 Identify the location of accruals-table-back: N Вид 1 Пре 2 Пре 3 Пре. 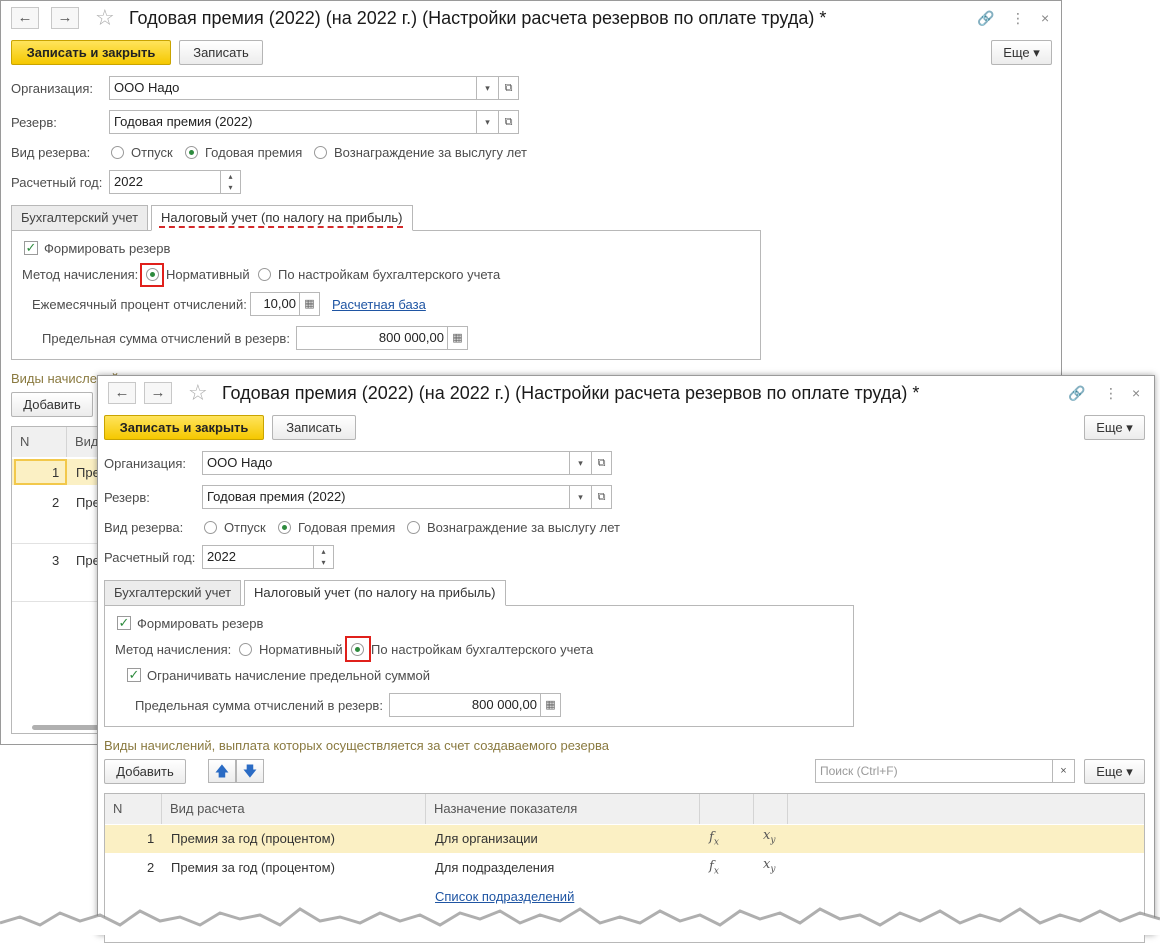
(56, 580).